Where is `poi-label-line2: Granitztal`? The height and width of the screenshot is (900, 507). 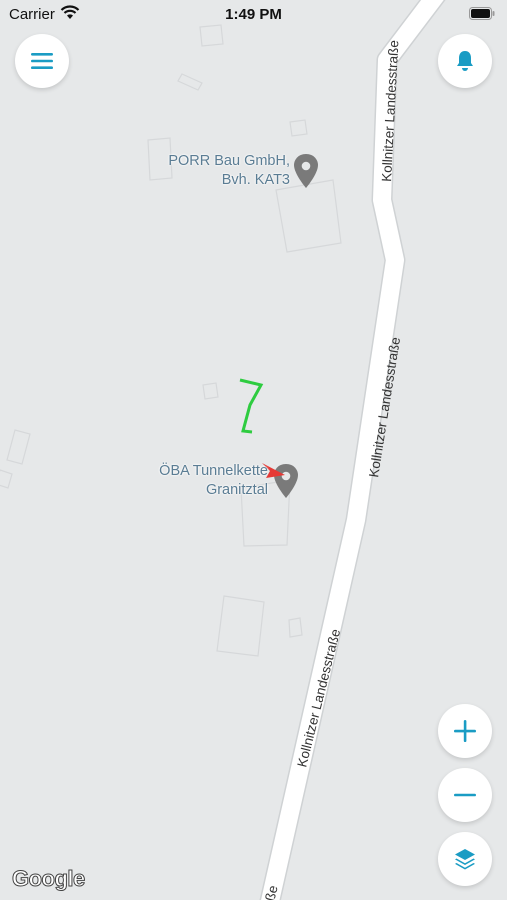 poi-label-line2: Granitztal is located at coordinates (236, 490).